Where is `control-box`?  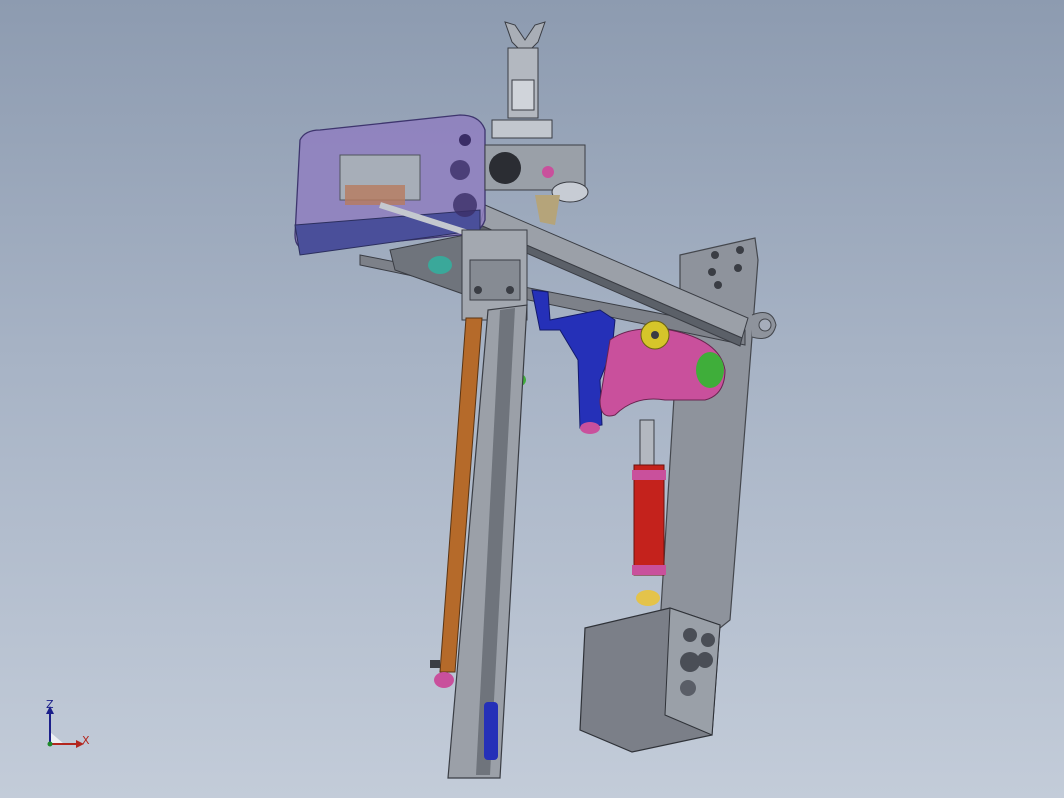
control-box is located at coordinates (650, 680).